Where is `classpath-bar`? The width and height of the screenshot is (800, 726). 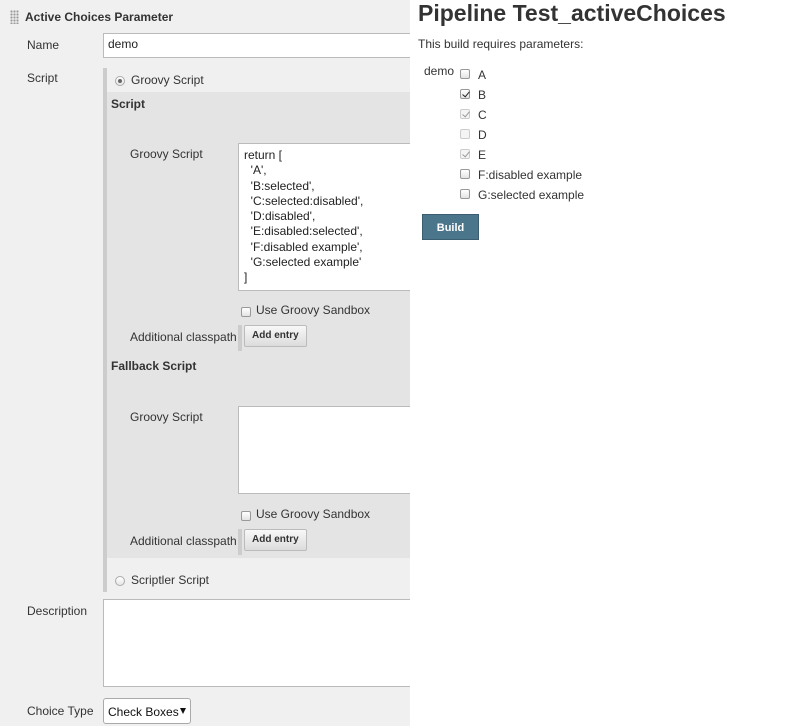 classpath-bar is located at coordinates (240, 338).